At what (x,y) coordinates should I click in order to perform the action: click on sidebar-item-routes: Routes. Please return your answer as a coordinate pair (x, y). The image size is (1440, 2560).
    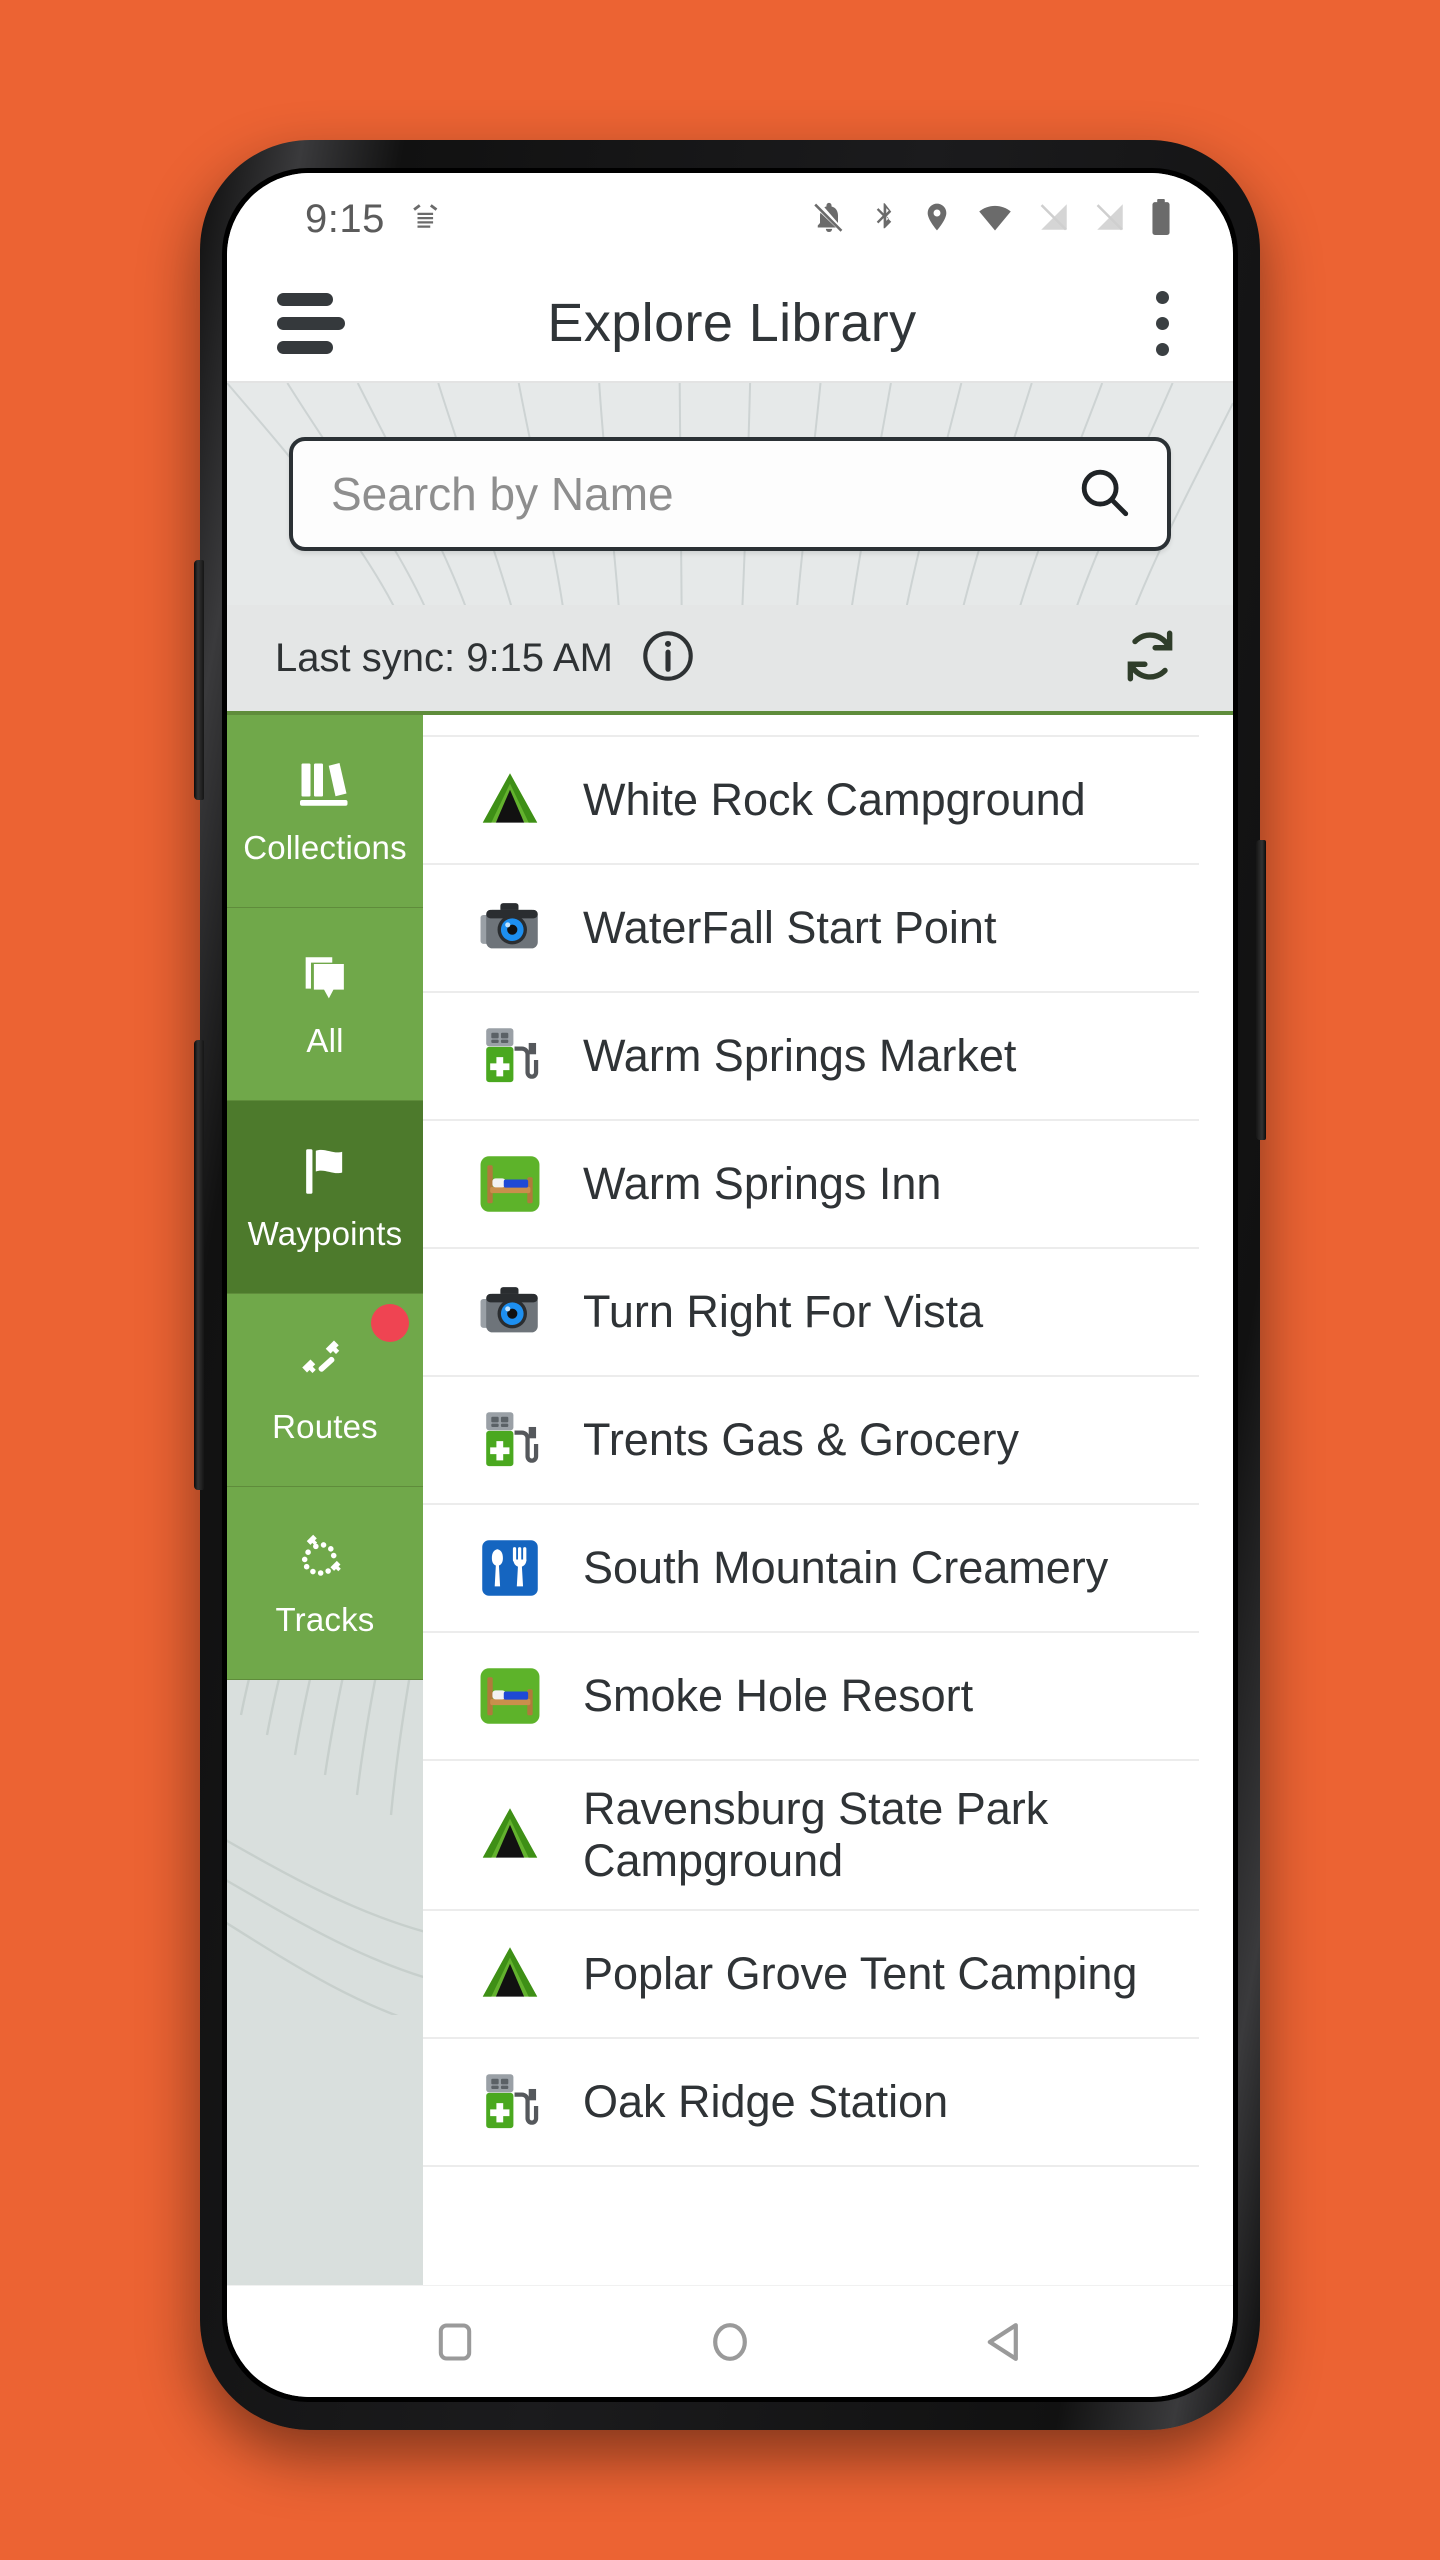
    Looking at the image, I should click on (325, 1390).